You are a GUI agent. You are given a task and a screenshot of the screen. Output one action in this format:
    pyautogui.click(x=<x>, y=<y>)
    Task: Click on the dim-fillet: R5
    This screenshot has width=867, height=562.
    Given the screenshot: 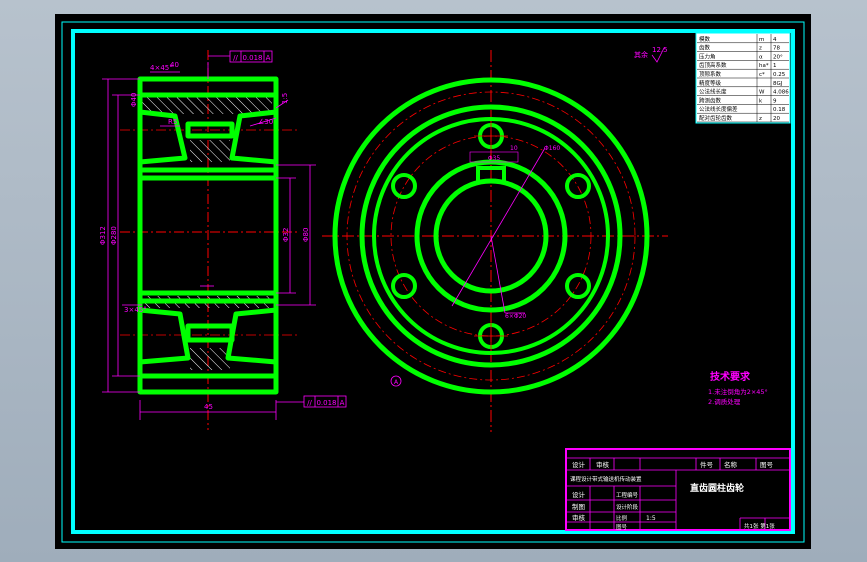 What is the action you would take?
    pyautogui.click(x=172, y=122)
    